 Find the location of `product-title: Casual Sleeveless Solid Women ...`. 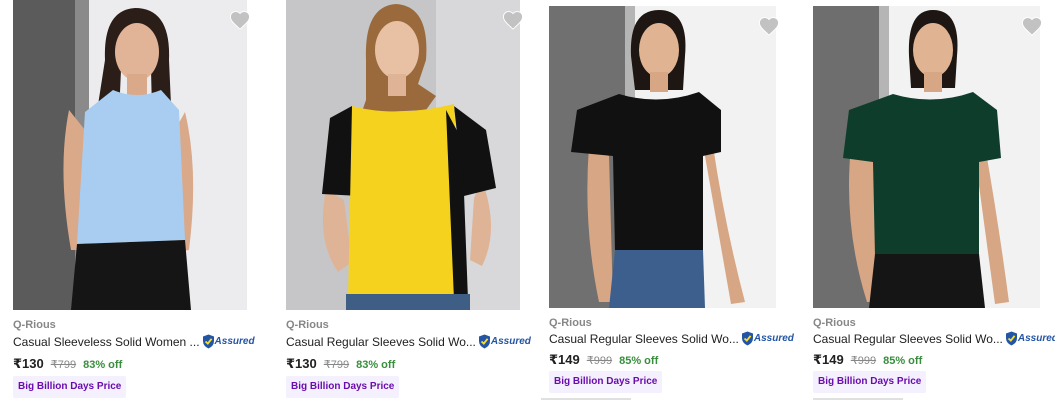

product-title: Casual Sleeveless Solid Women ... is located at coordinates (106, 342).